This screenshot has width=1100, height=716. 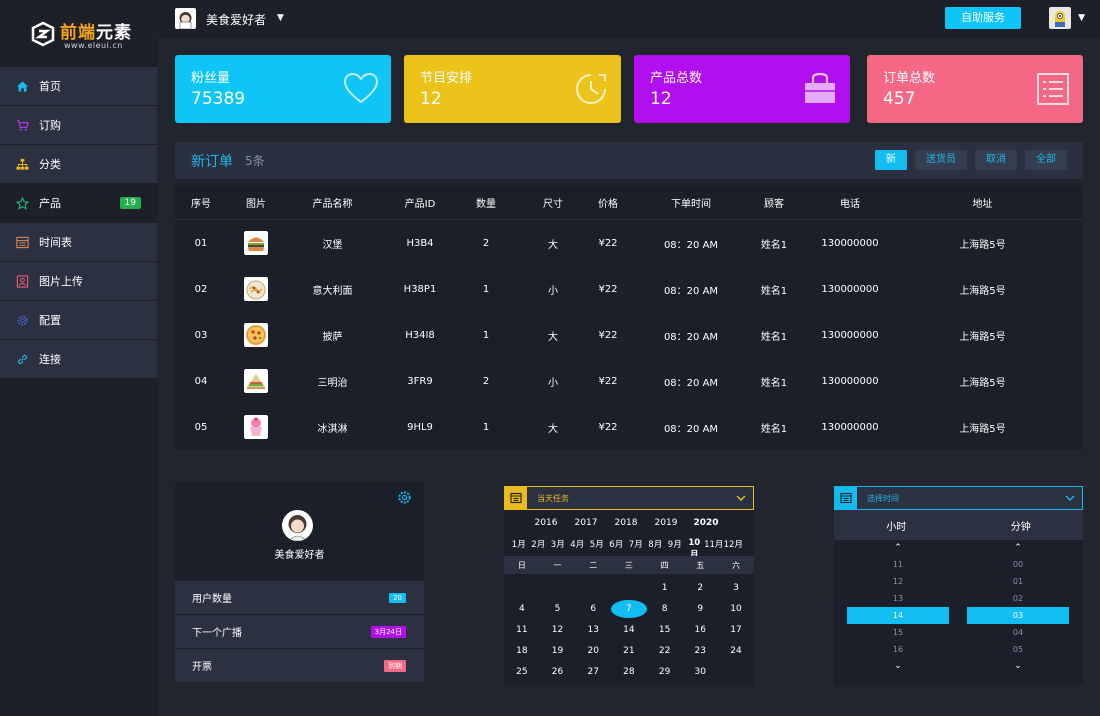 What do you see at coordinates (898, 666) in the screenshot?
I see `hour-down-icon: ⌄` at bounding box center [898, 666].